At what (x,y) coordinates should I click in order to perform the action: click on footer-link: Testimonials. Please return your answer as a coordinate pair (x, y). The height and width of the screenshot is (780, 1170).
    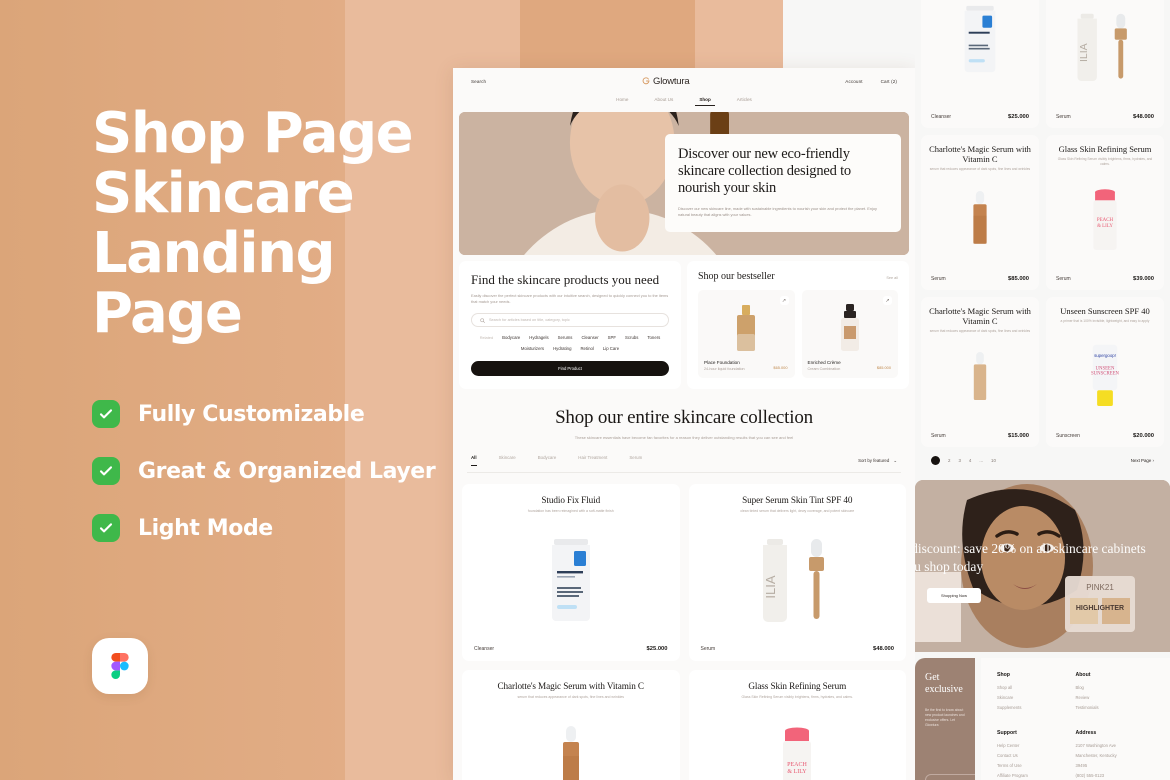
    Looking at the image, I should click on (1115, 707).